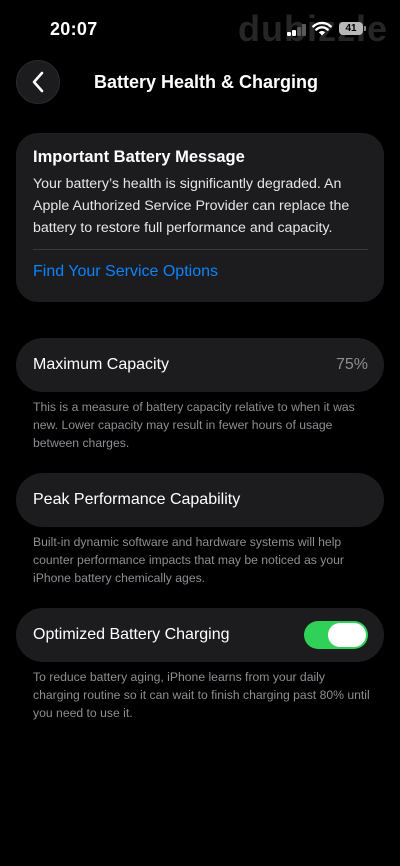  Describe the element at coordinates (139, 157) in the screenshot. I see `message-title: Important Battery Message` at that location.